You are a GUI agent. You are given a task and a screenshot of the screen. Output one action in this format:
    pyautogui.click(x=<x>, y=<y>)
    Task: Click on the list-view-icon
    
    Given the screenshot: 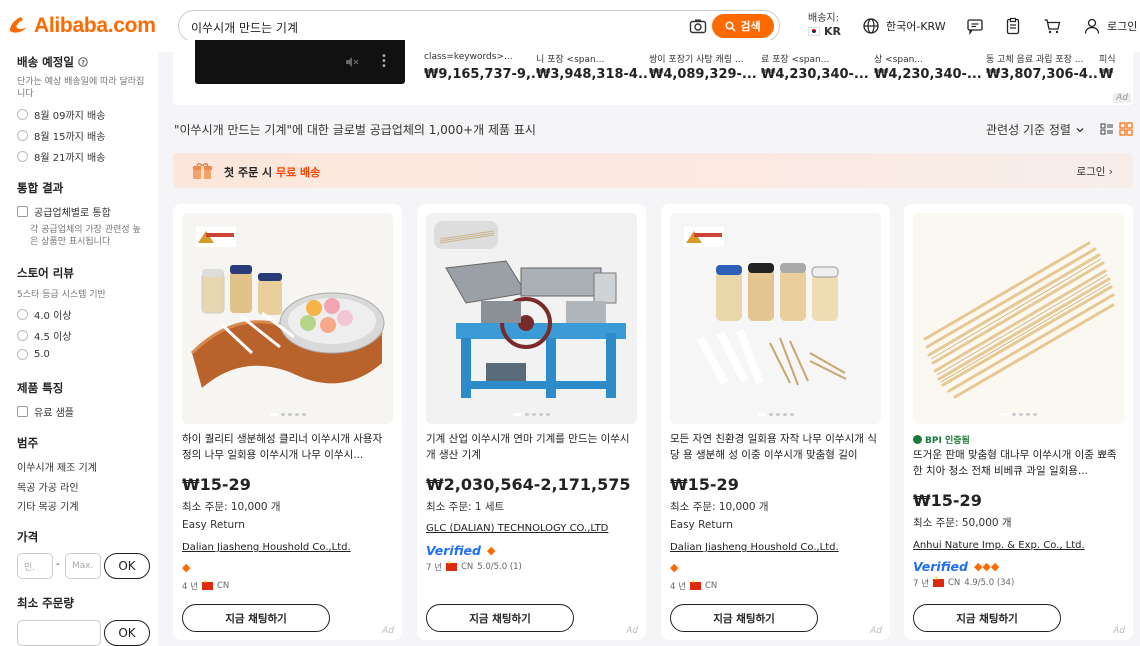 What is the action you would take?
    pyautogui.click(x=1107, y=129)
    